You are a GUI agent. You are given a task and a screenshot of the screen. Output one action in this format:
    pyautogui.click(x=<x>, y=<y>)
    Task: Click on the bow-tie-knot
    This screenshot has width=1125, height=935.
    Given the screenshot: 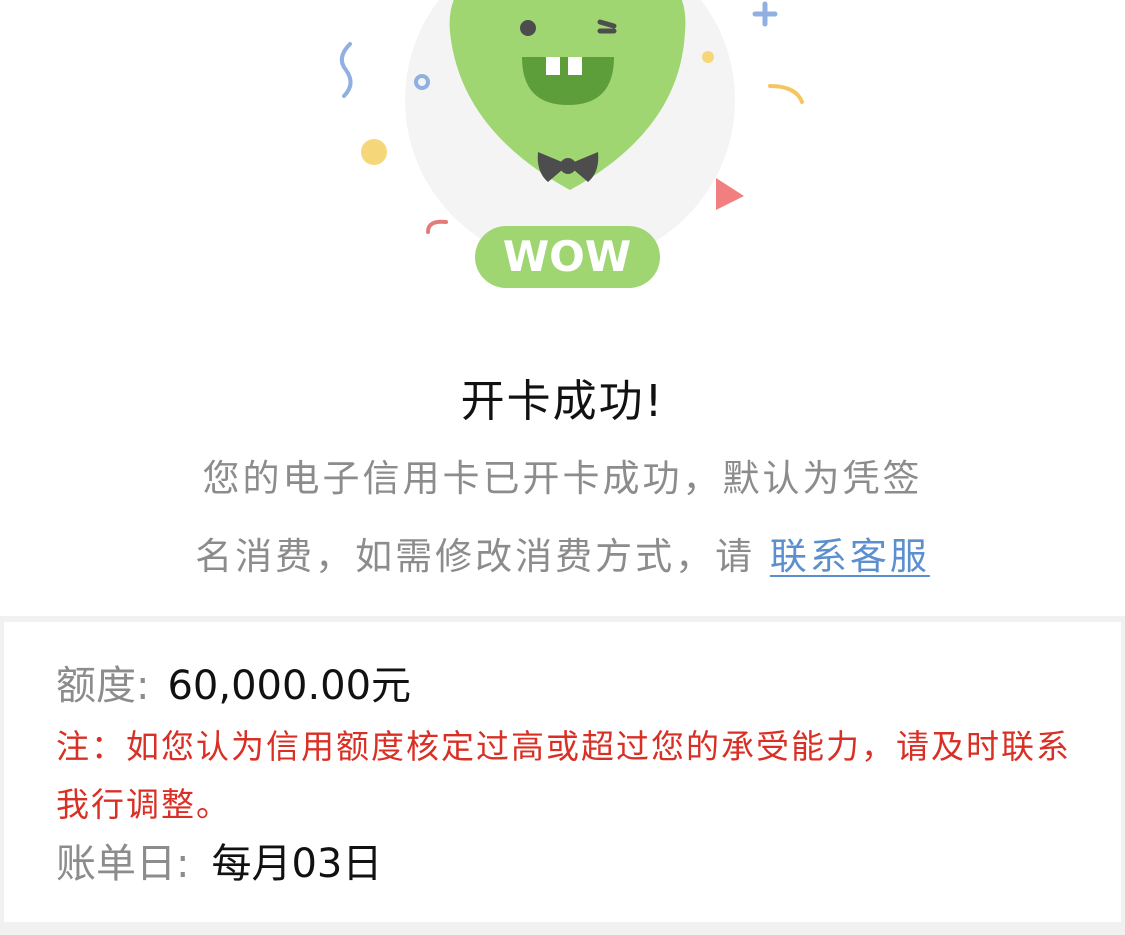 What is the action you would take?
    pyautogui.click(x=568, y=166)
    